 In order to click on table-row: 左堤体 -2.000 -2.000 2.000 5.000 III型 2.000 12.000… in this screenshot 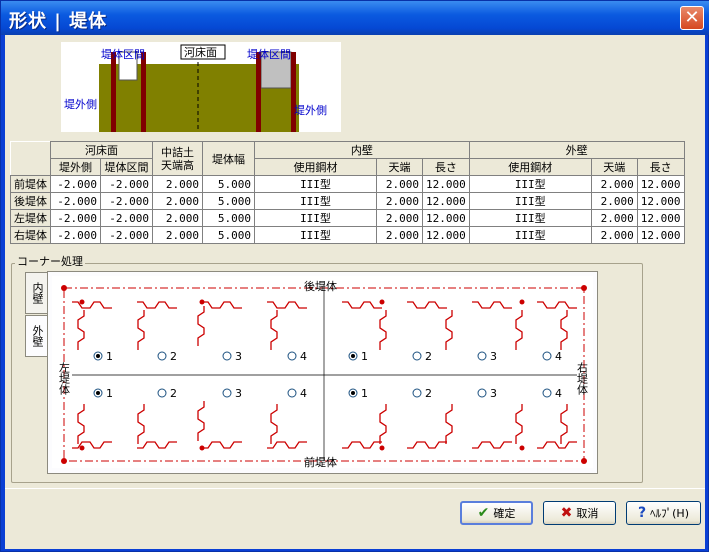, I will do `click(347, 218)`.